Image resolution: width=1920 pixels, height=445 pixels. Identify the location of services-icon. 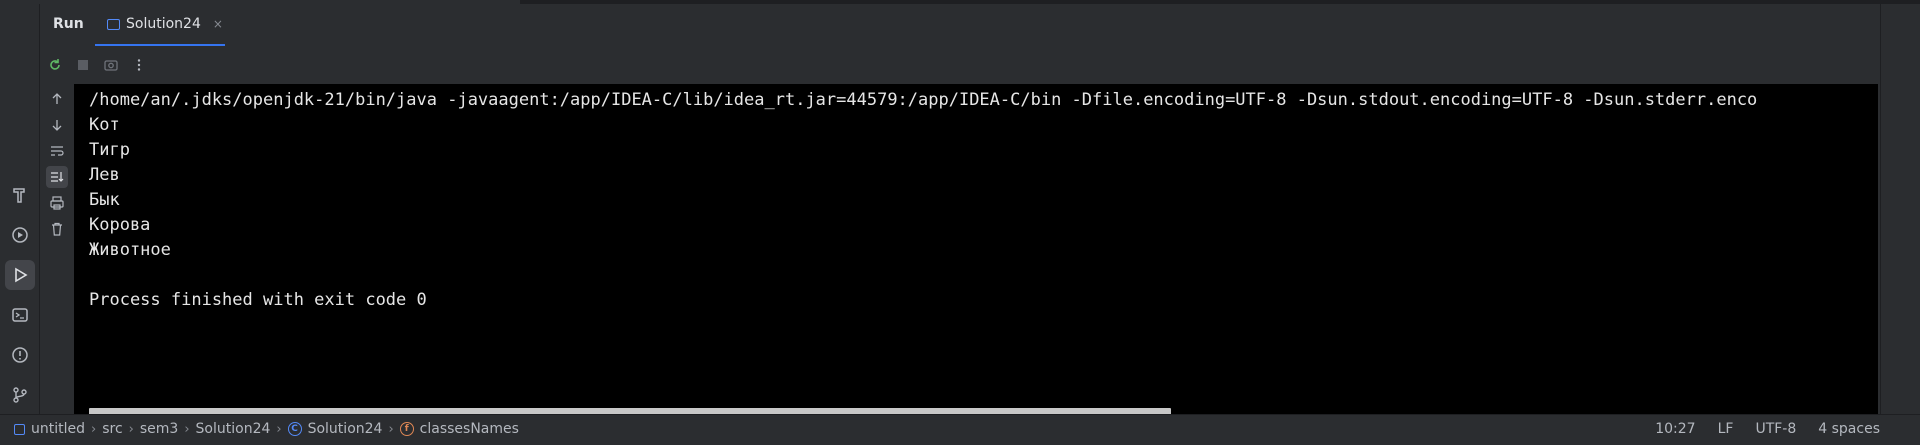
(20, 235).